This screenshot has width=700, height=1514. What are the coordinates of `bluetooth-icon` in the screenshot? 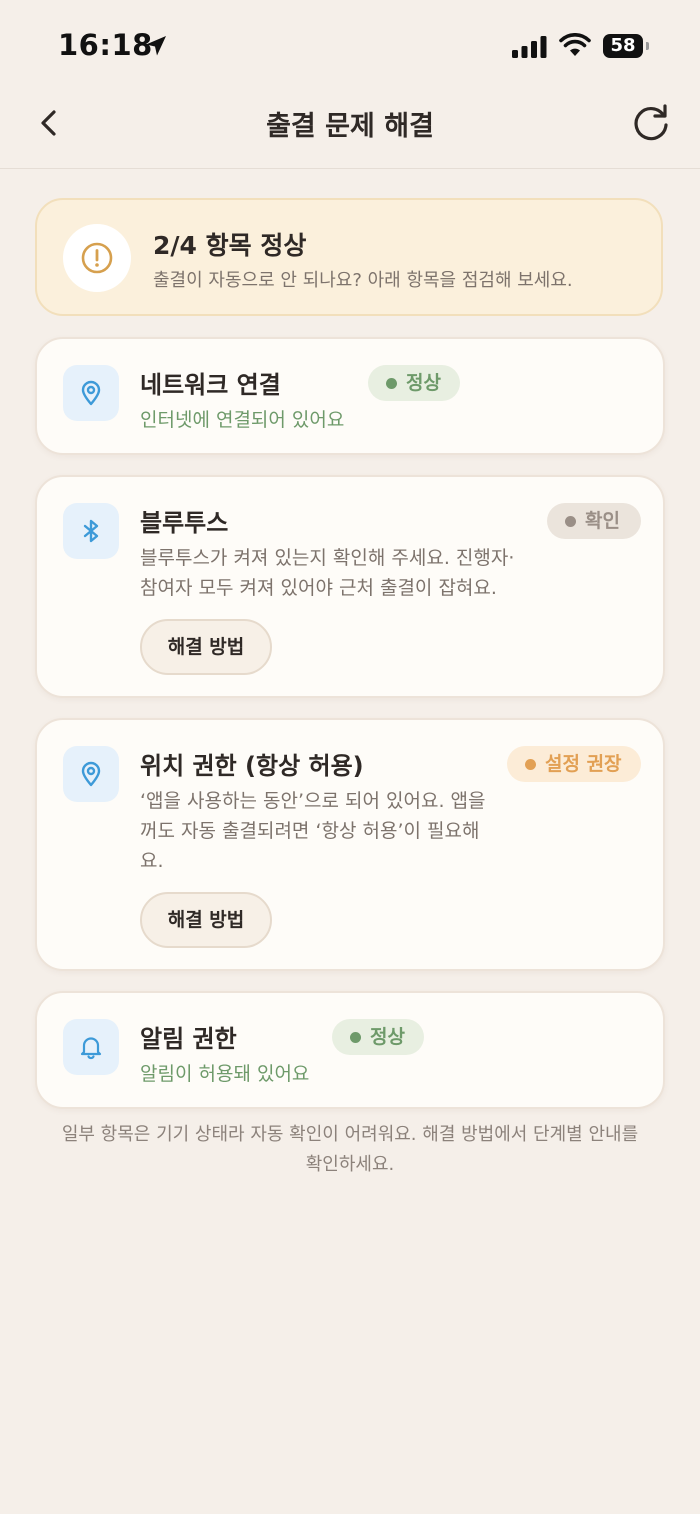 It's located at (91, 531).